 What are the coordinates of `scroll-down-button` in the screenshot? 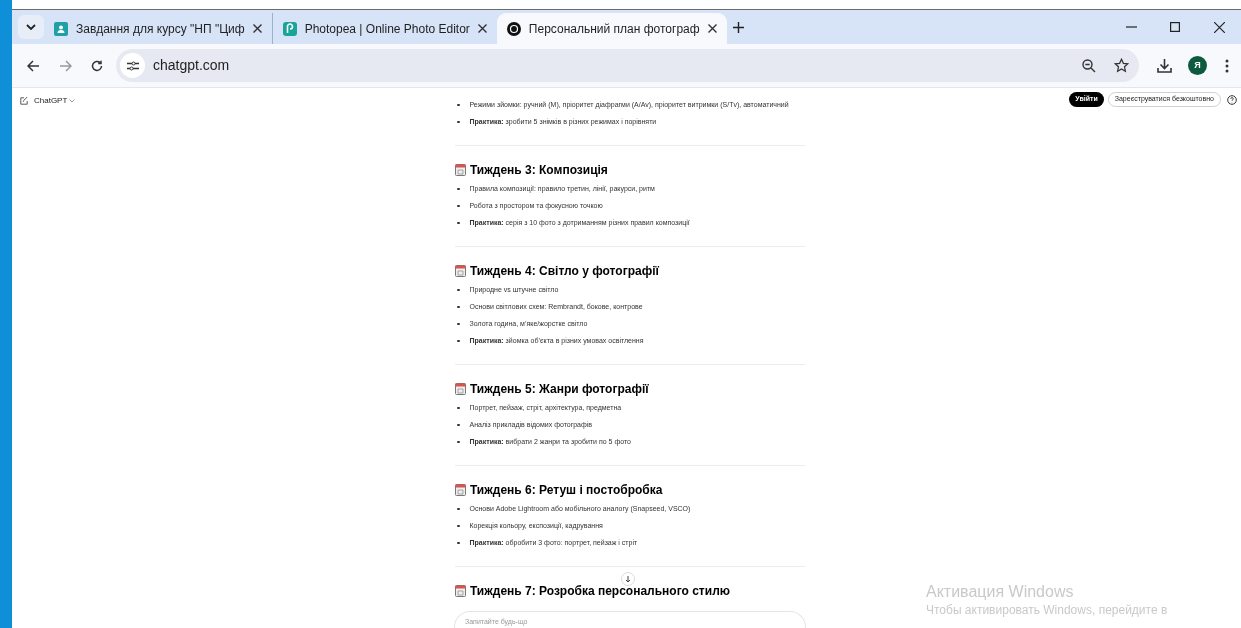 It's located at (628, 579).